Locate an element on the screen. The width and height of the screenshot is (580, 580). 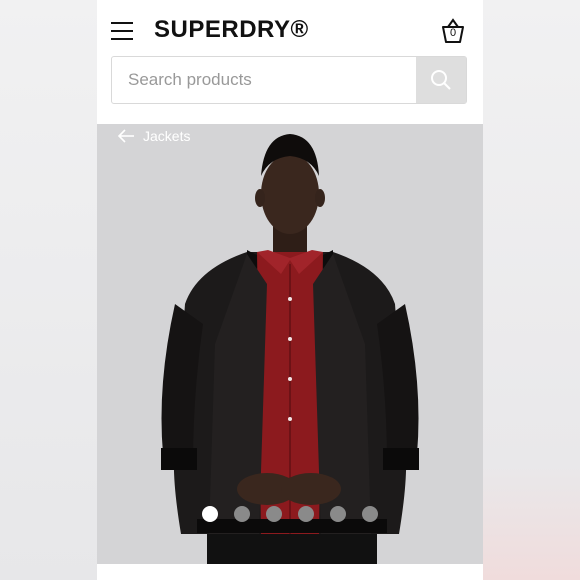
search-bar is located at coordinates (289, 80).